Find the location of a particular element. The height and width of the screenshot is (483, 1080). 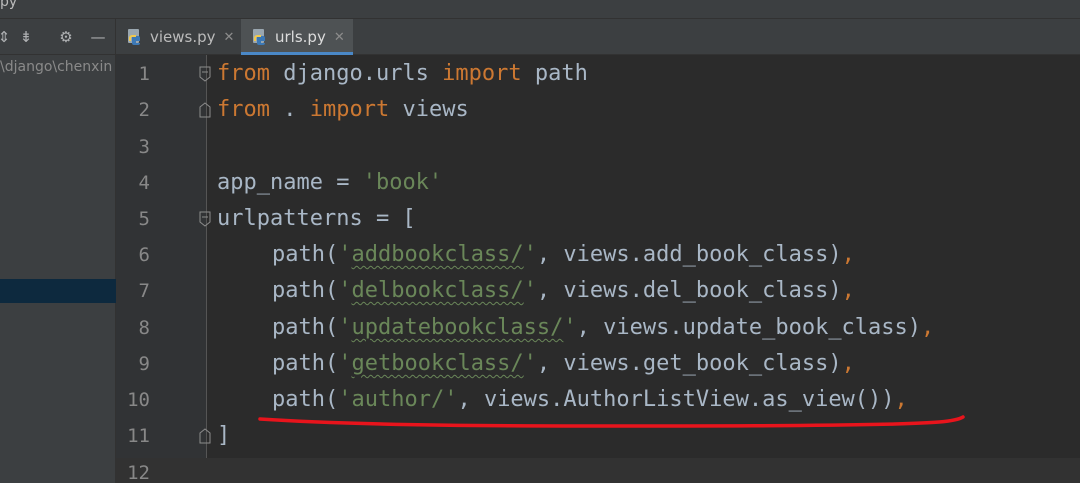

line-number: 1 is located at coordinates (144, 74).